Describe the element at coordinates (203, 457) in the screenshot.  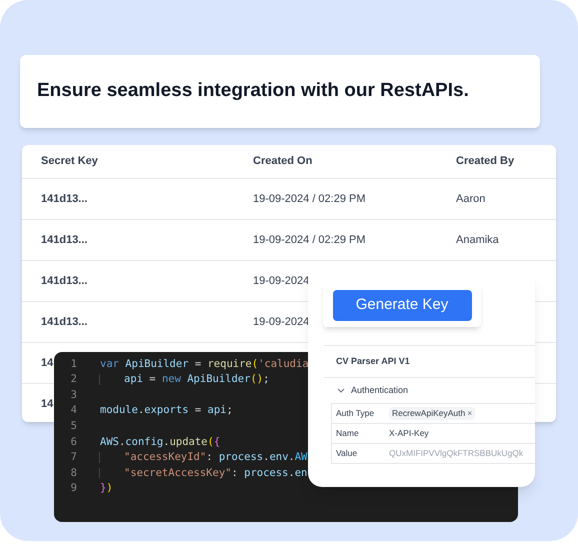
I see `code-line: "accessKeyId": process.env.AW` at that location.